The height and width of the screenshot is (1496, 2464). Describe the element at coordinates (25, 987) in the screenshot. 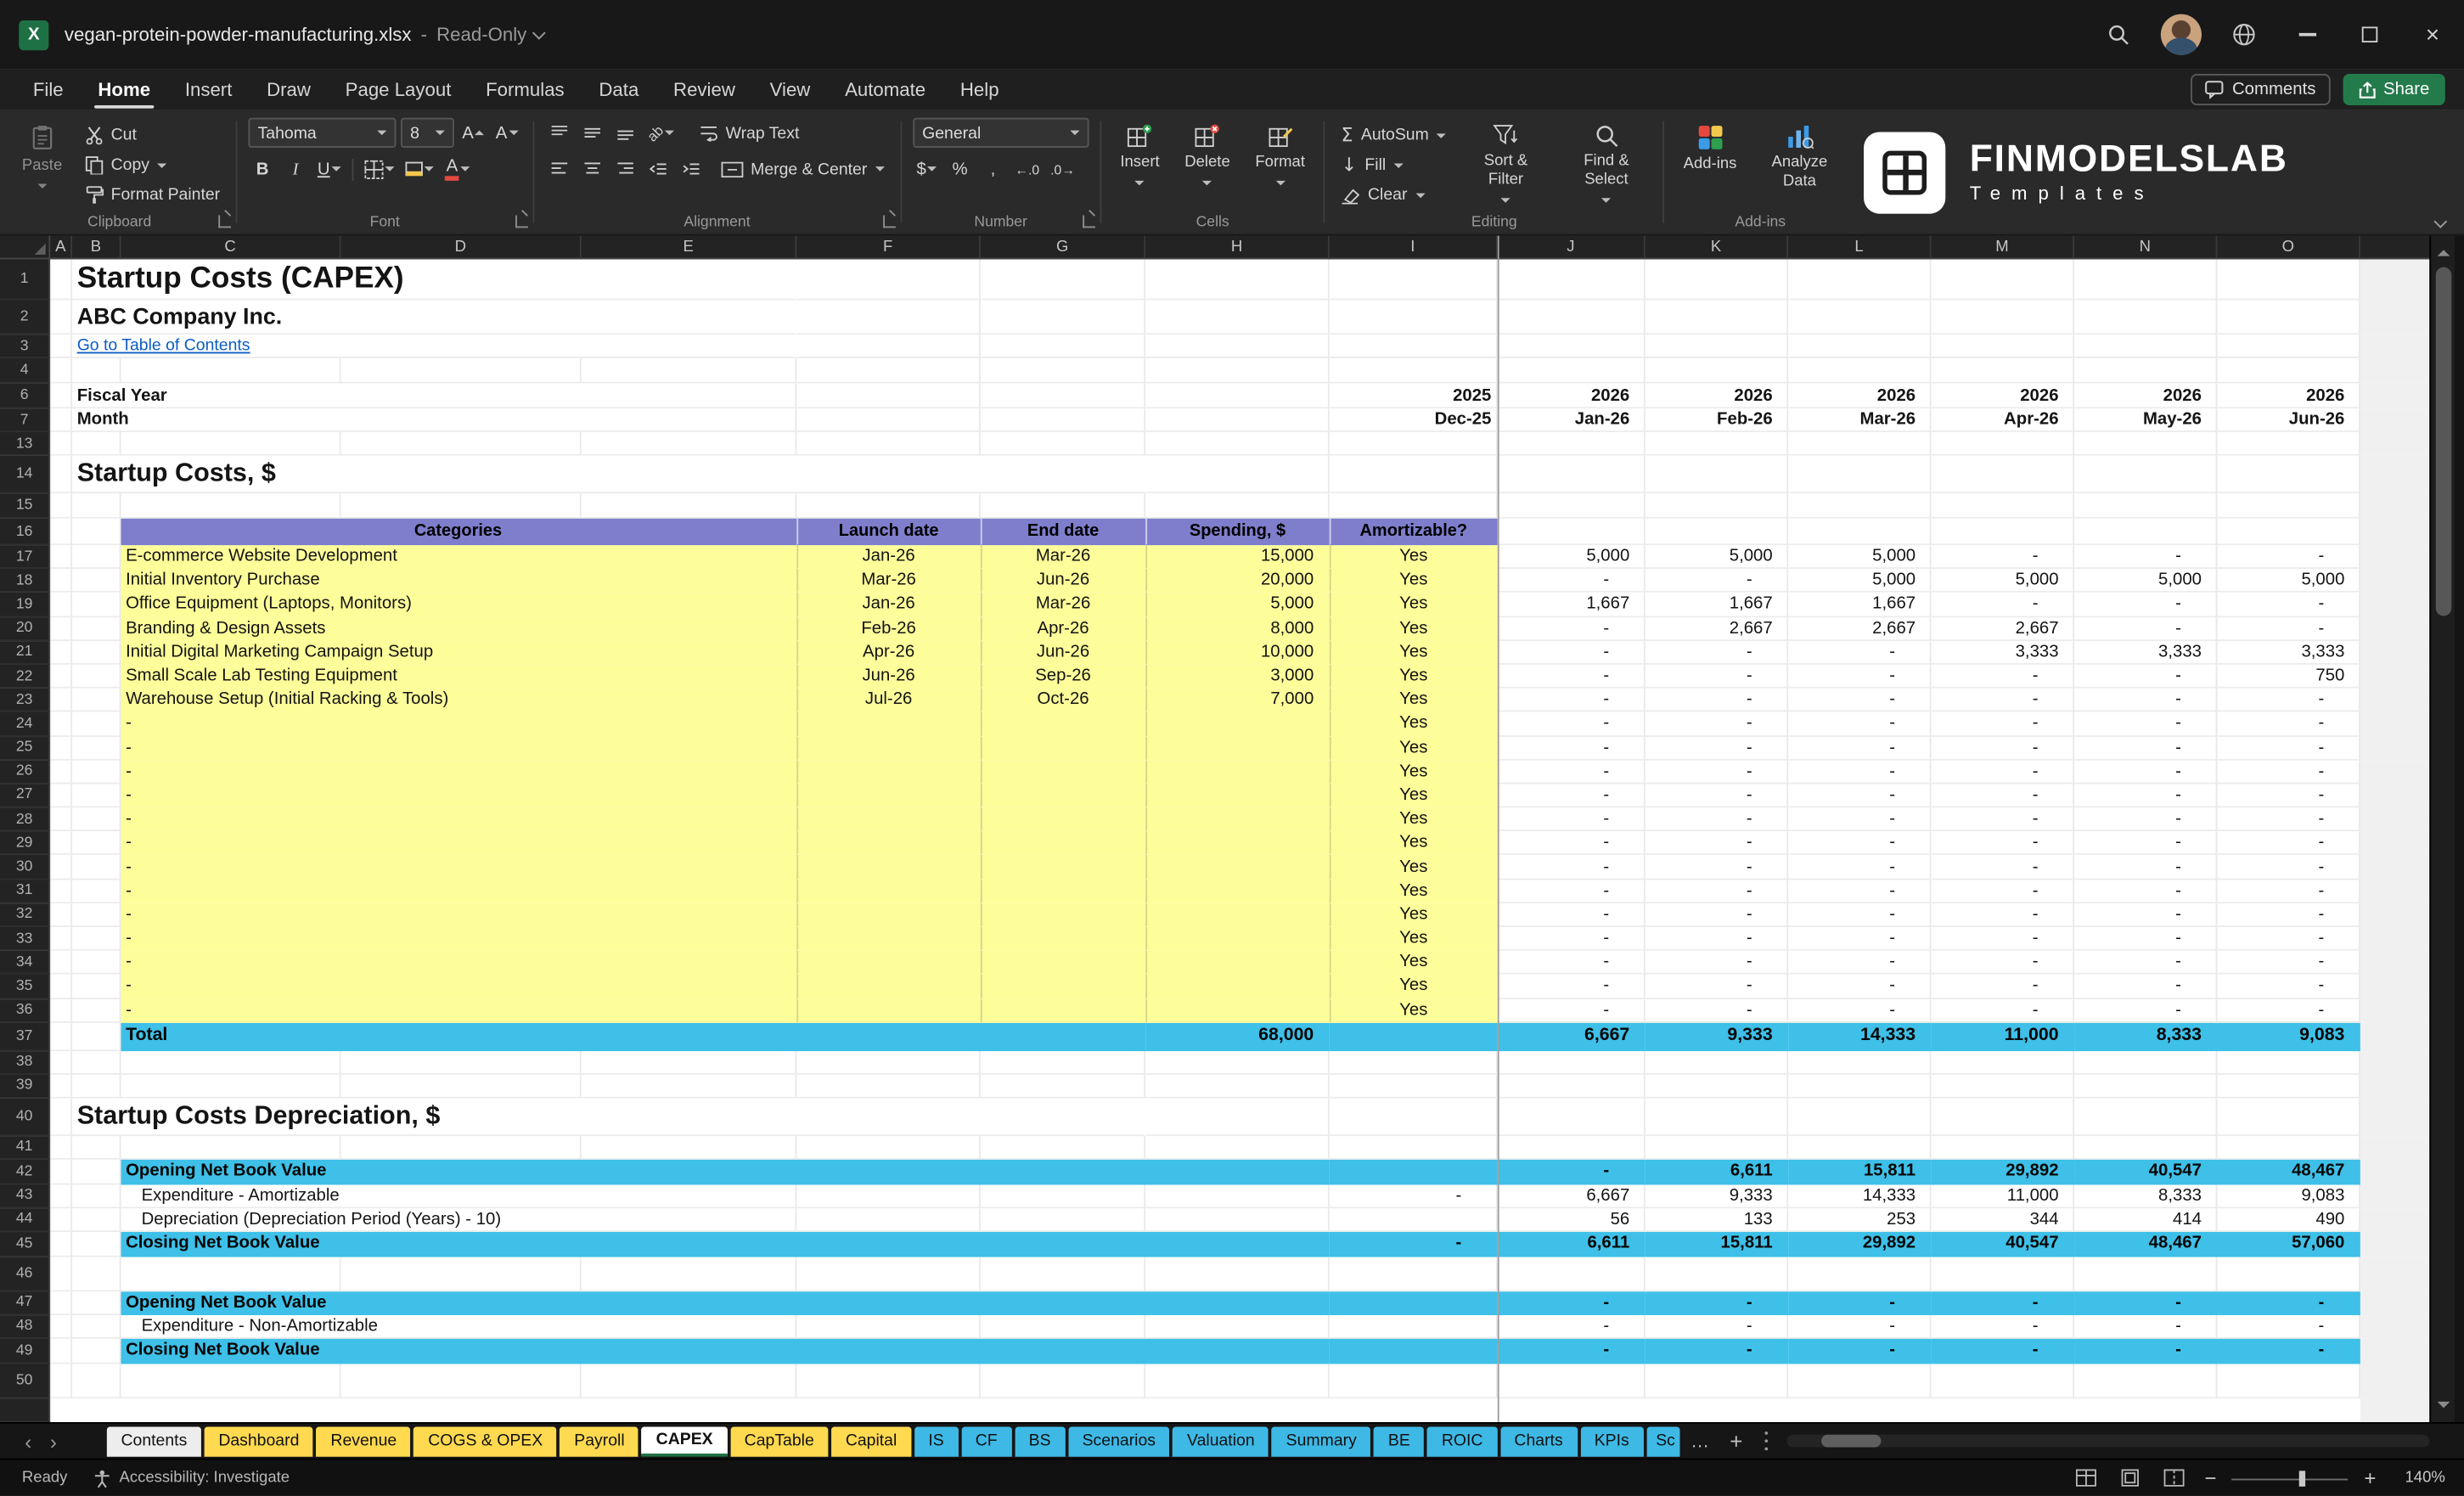

I see `row-header-35: 35` at that location.